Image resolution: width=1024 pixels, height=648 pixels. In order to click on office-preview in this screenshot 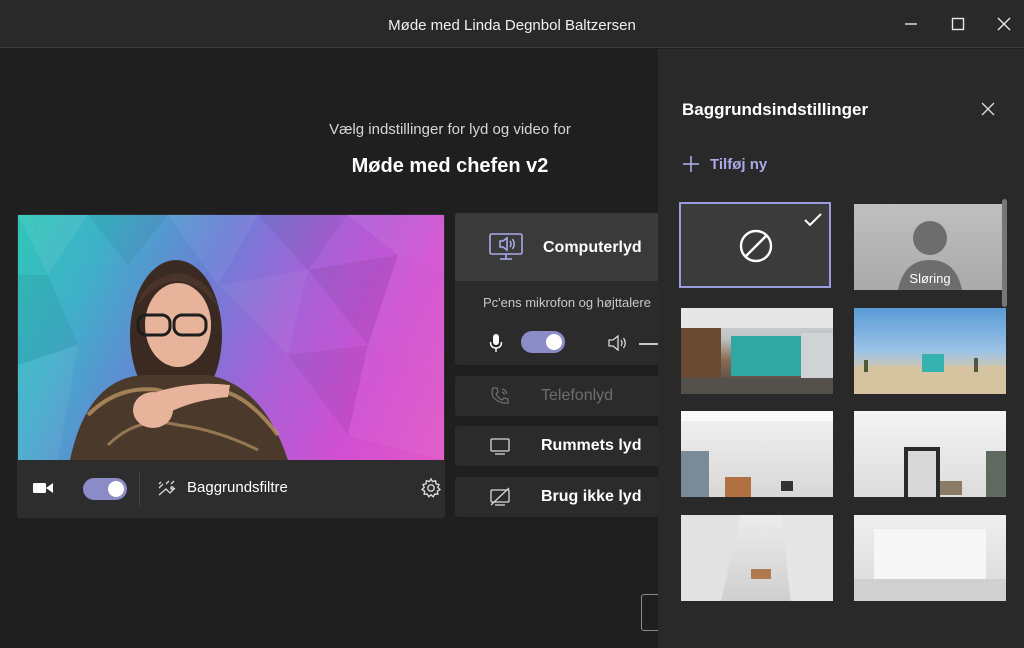, I will do `click(757, 351)`.